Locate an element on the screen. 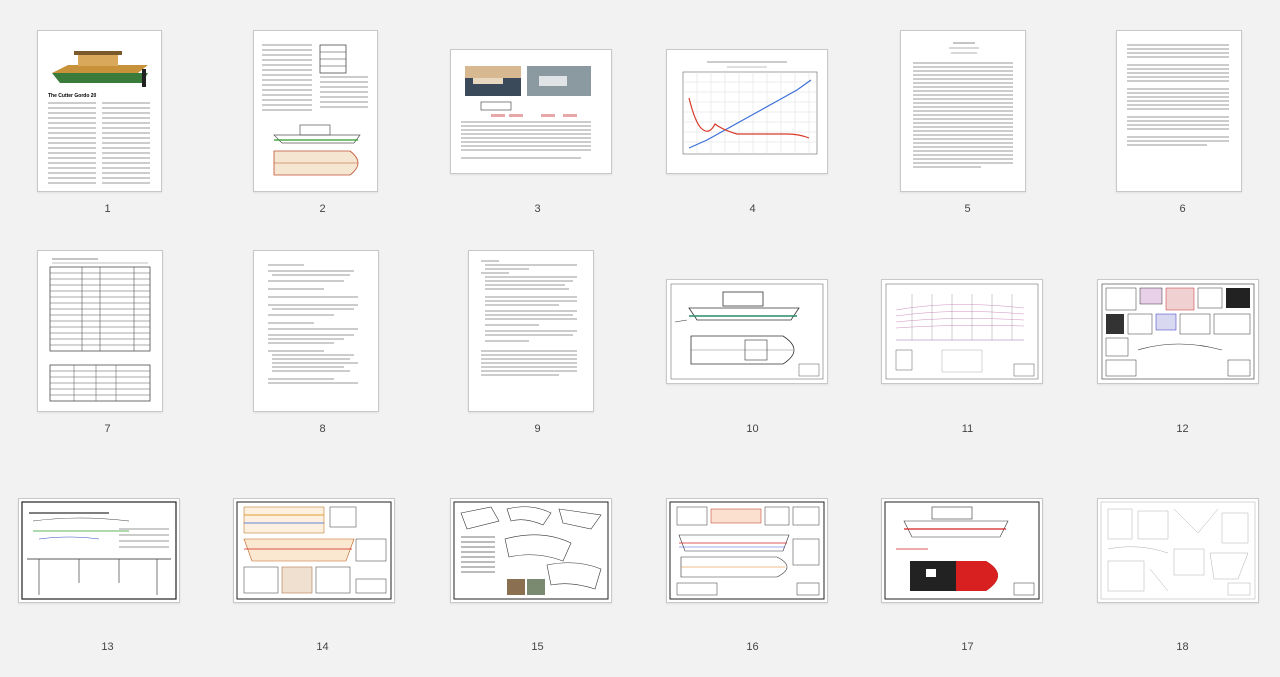 This screenshot has width=1280, height=677. page-5-preview is located at coordinates (963, 105).